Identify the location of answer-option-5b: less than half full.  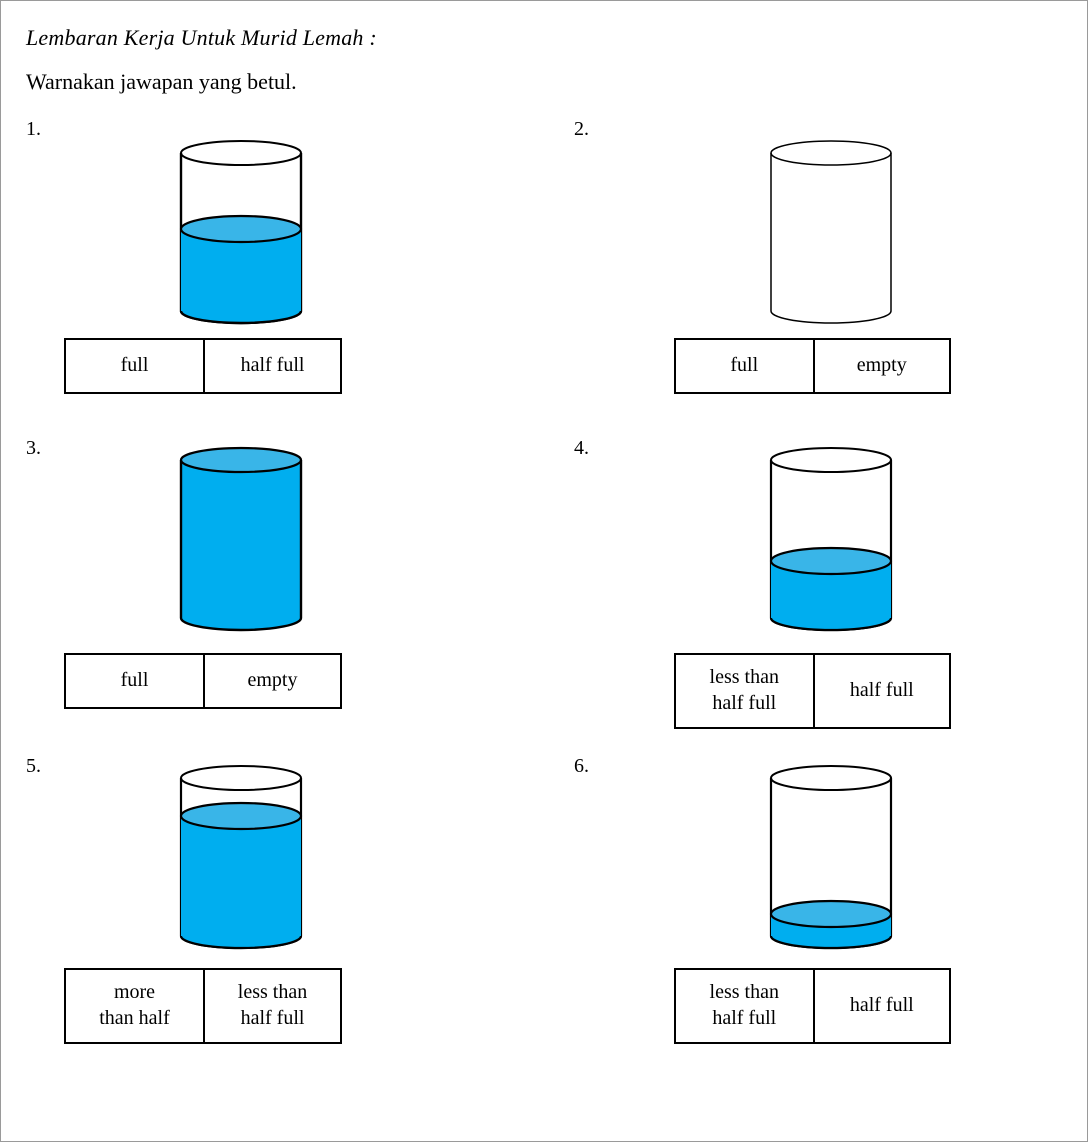
(271, 1006).